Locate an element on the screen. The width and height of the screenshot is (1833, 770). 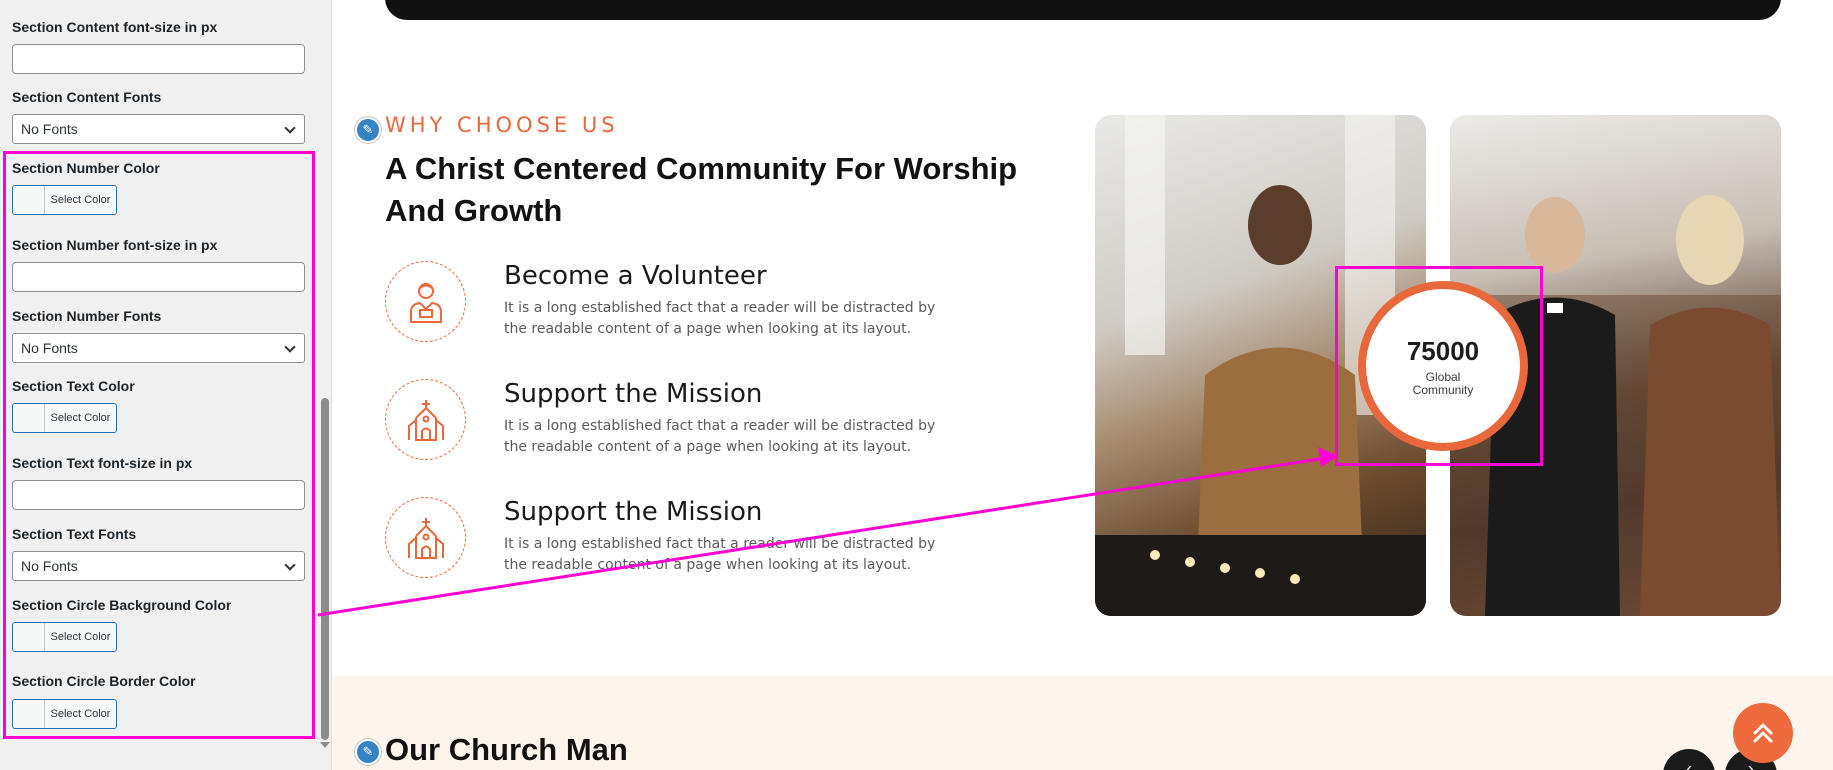
scroll-to-top-button is located at coordinates (1763, 733).